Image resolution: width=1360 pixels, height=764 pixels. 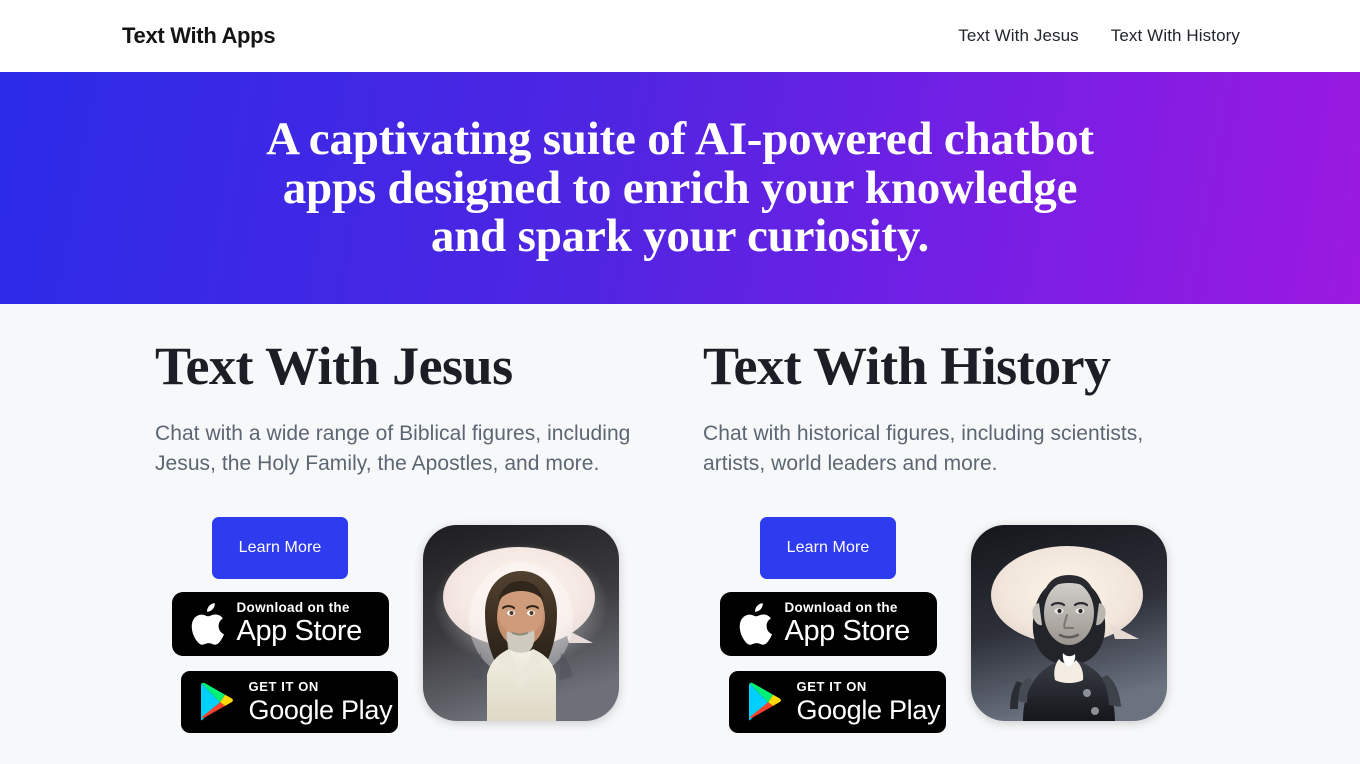 What do you see at coordinates (1175, 36) in the screenshot?
I see `nav-link-text-with-history: Text With History` at bounding box center [1175, 36].